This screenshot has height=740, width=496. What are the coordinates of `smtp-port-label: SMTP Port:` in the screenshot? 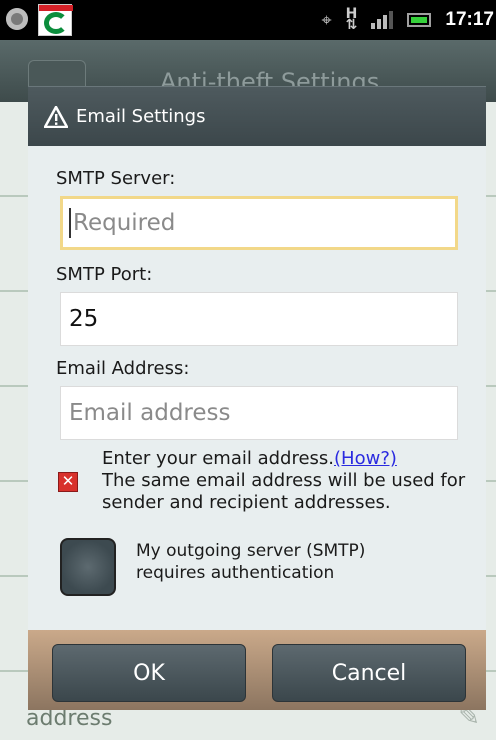 It's located at (104, 274).